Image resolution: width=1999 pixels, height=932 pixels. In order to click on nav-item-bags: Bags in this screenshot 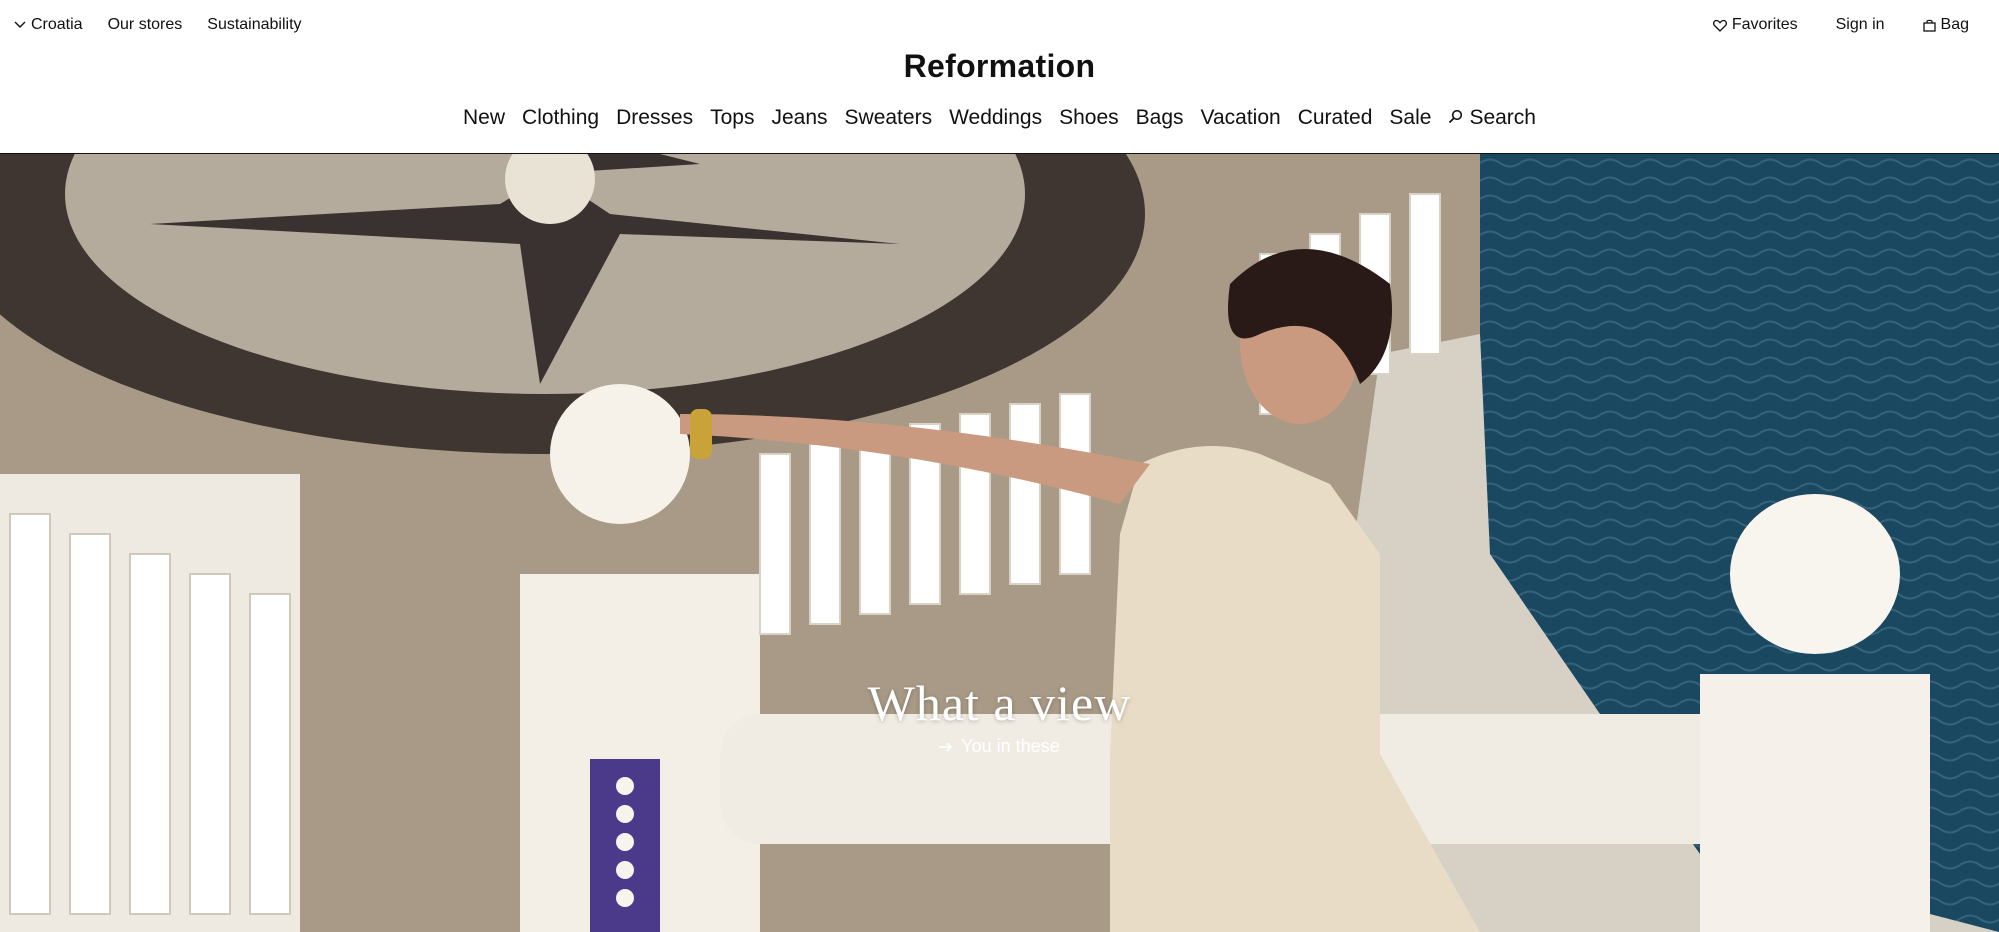, I will do `click(1160, 118)`.